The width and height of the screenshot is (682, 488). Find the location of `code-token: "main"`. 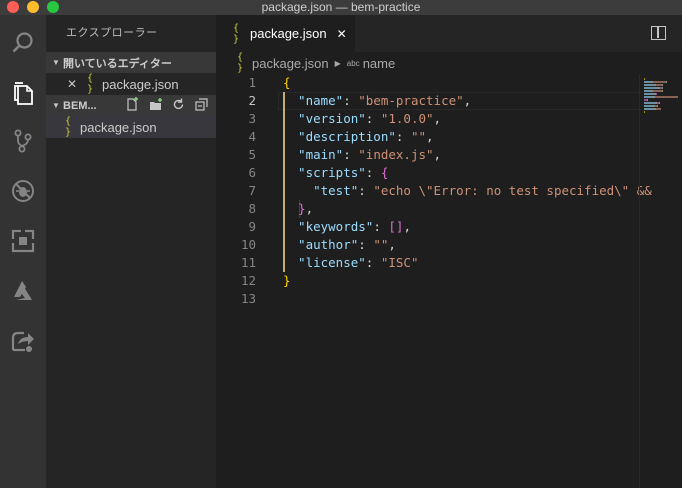

code-token: "main" is located at coordinates (313, 154).